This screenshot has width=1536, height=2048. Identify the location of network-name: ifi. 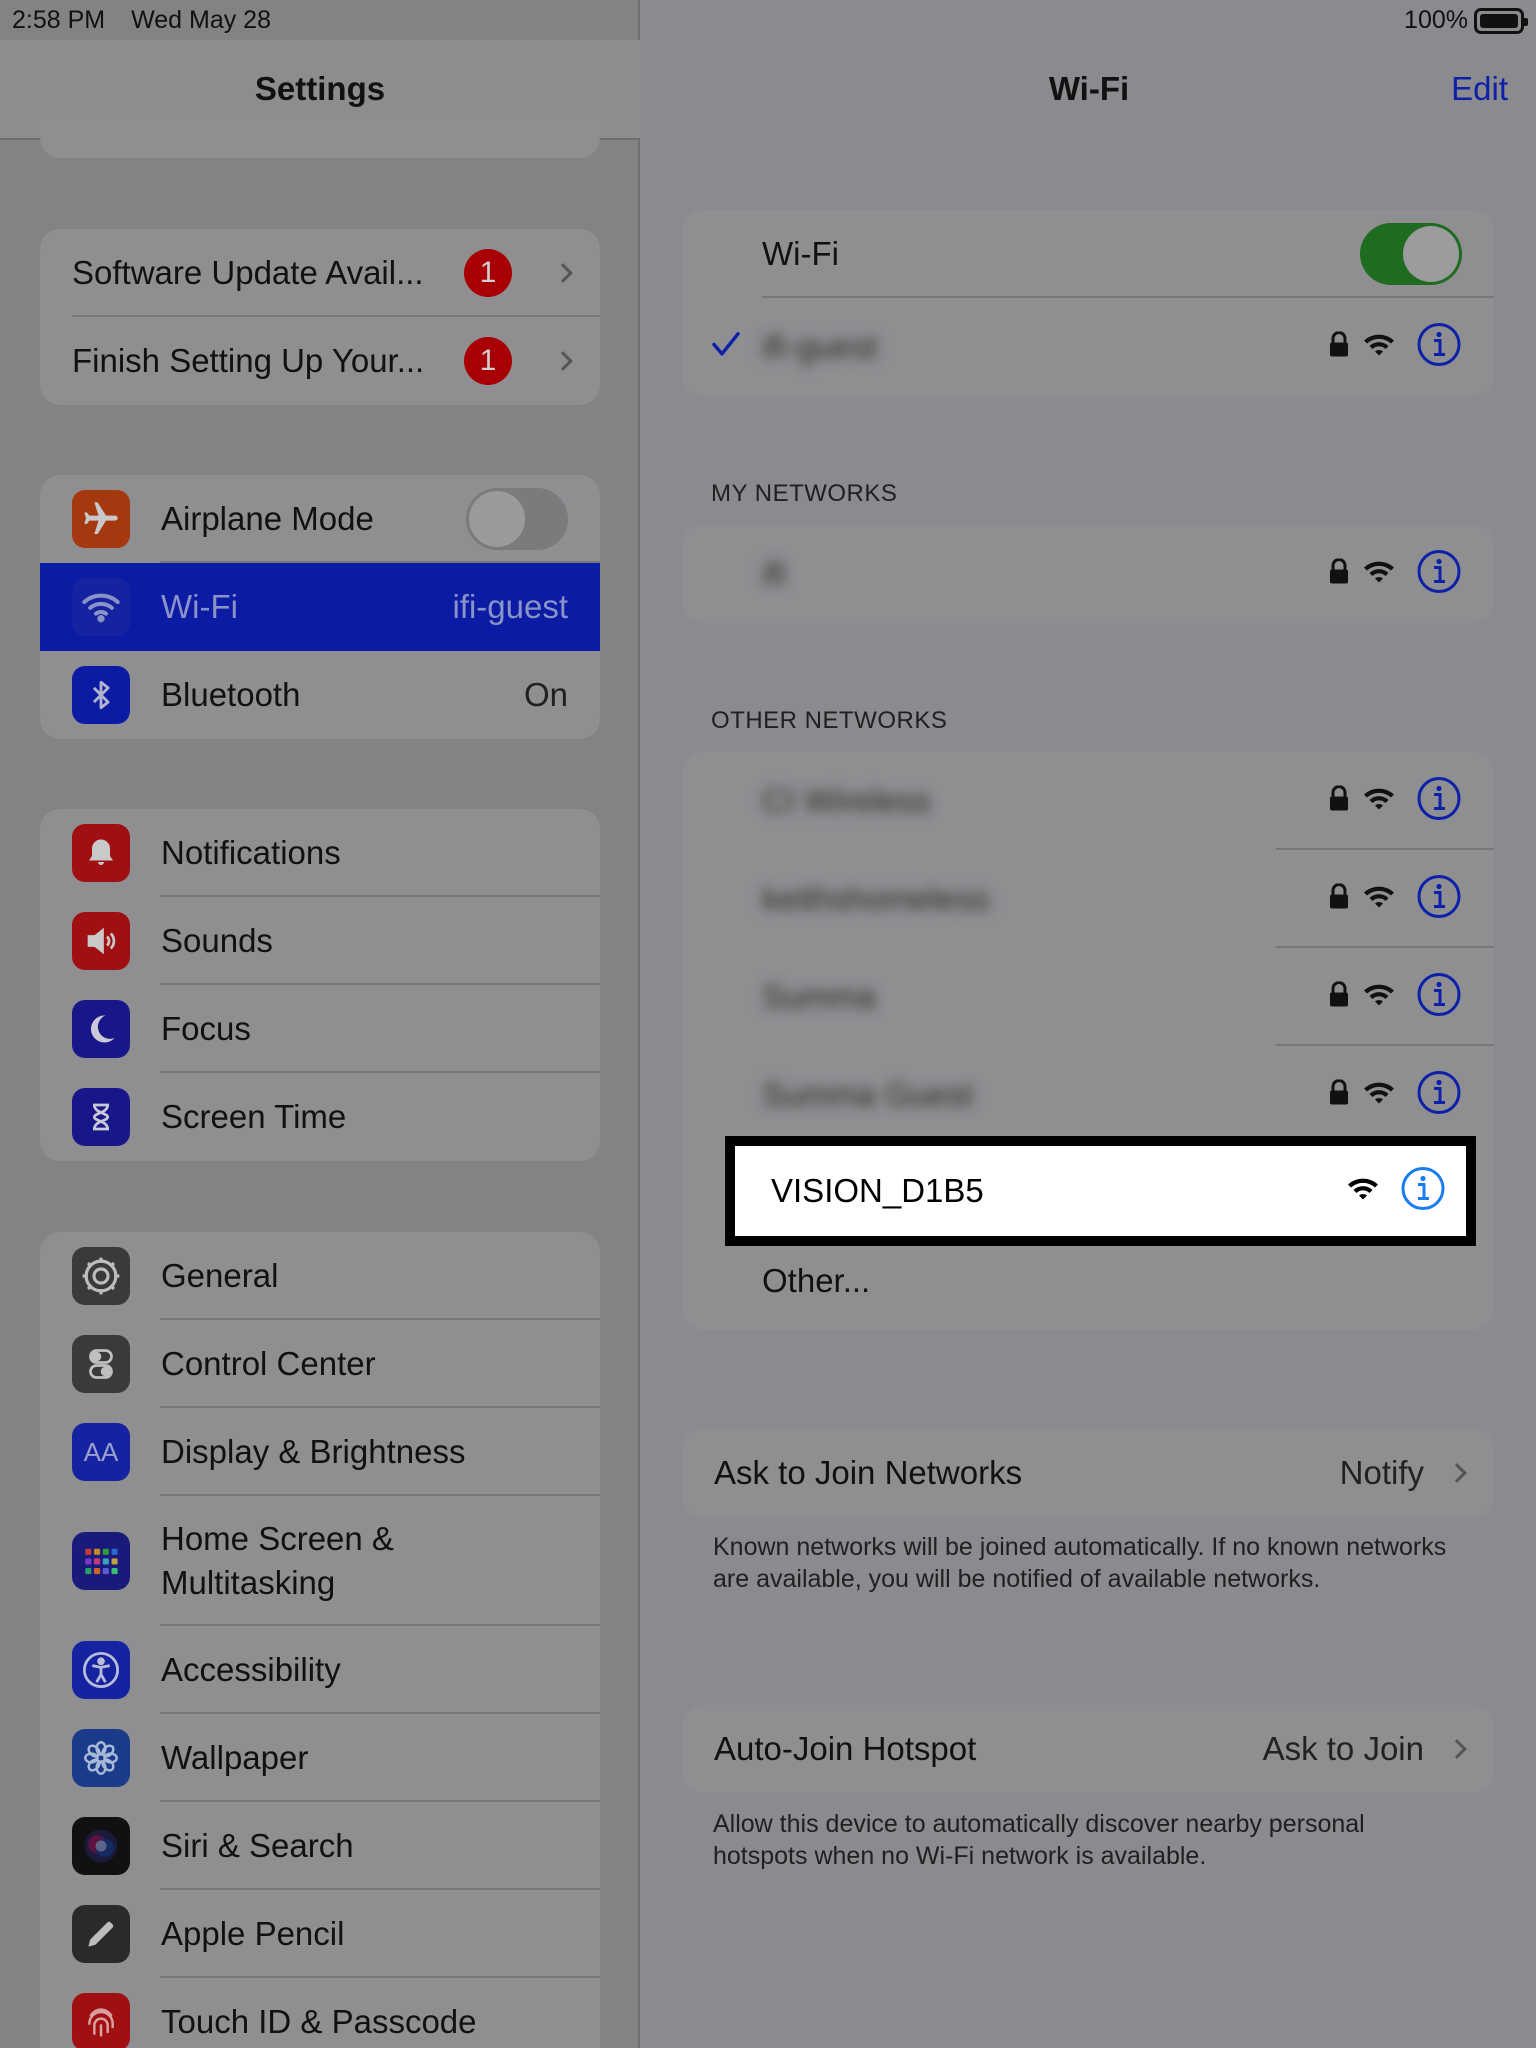
(774, 573).